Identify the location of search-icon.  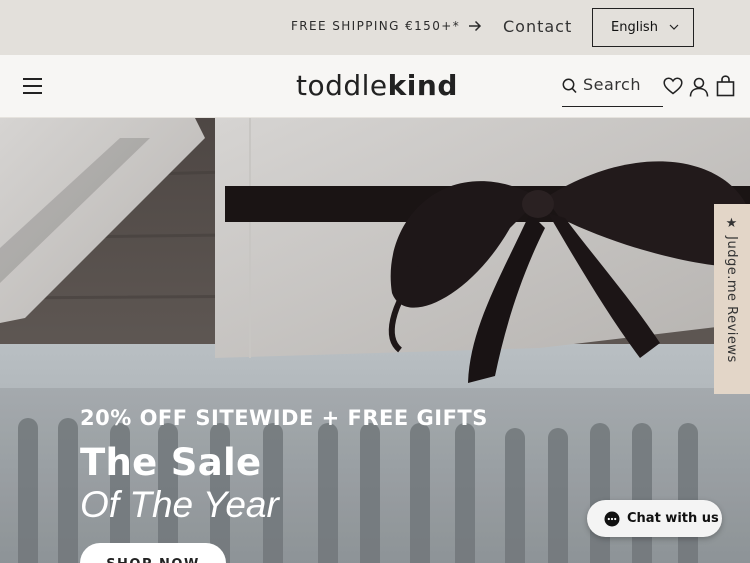
(569, 86).